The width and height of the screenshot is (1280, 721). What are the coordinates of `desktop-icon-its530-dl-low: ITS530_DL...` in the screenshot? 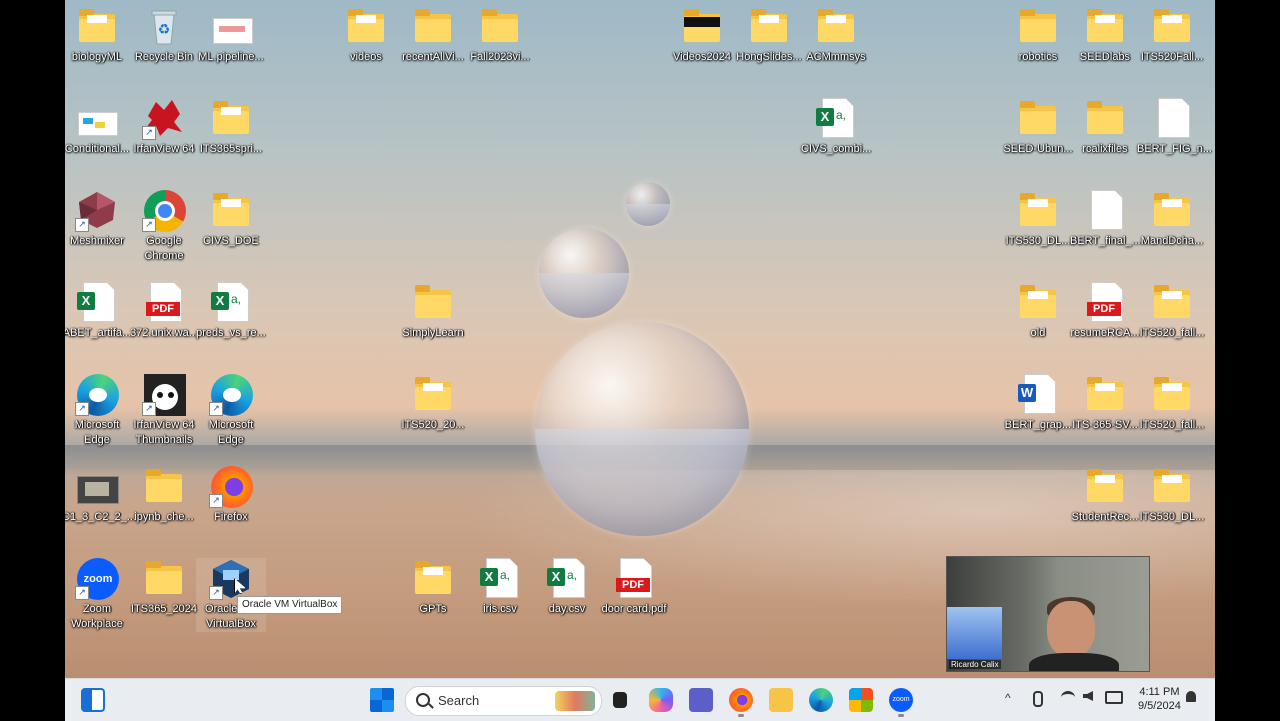 It's located at (1172, 495).